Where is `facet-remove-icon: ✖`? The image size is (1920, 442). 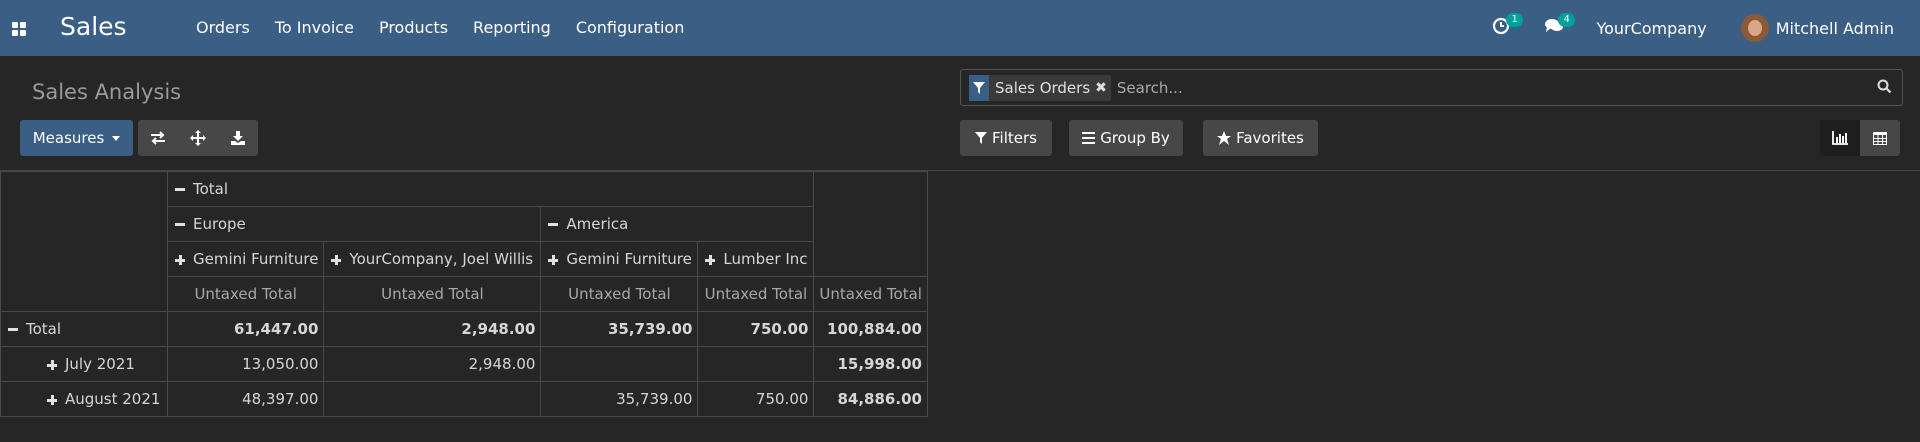
facet-remove-icon: ✖ is located at coordinates (1103, 88).